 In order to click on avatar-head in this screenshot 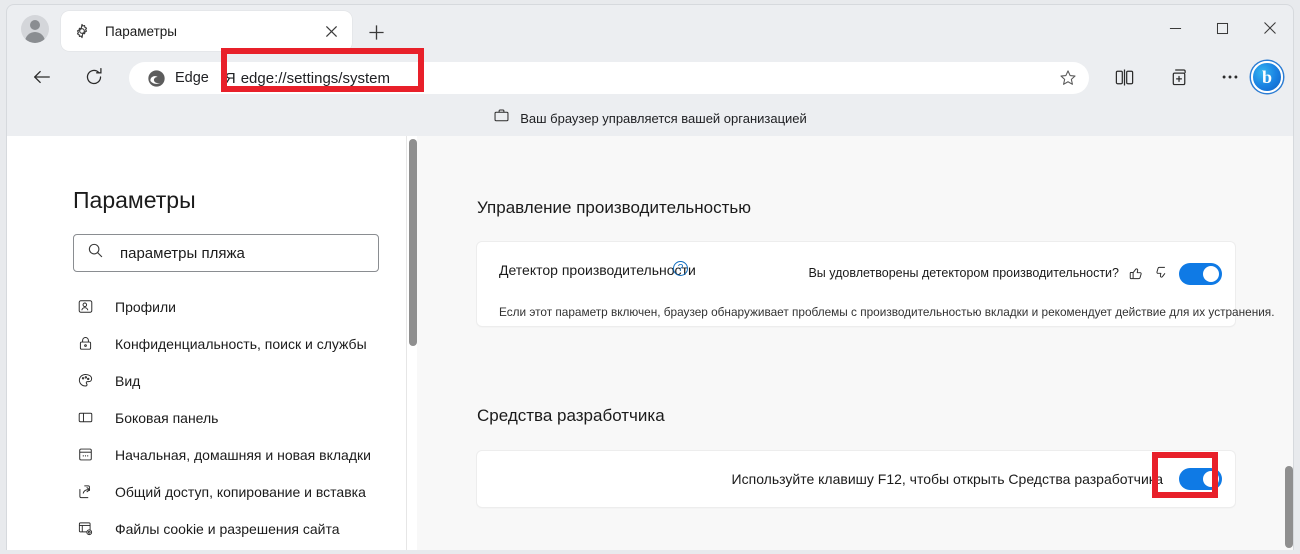, I will do `click(35, 25)`.